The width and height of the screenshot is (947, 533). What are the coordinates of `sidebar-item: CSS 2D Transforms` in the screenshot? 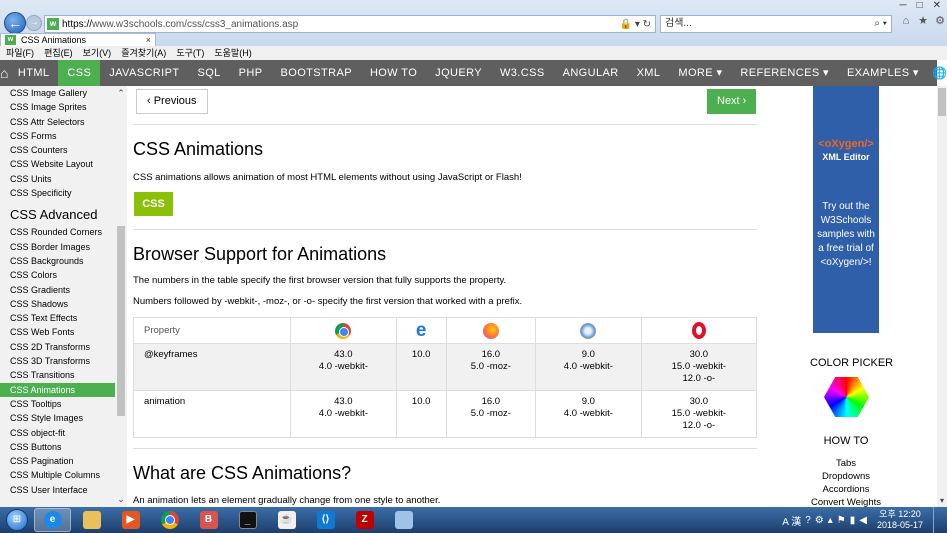 It's located at (57, 347).